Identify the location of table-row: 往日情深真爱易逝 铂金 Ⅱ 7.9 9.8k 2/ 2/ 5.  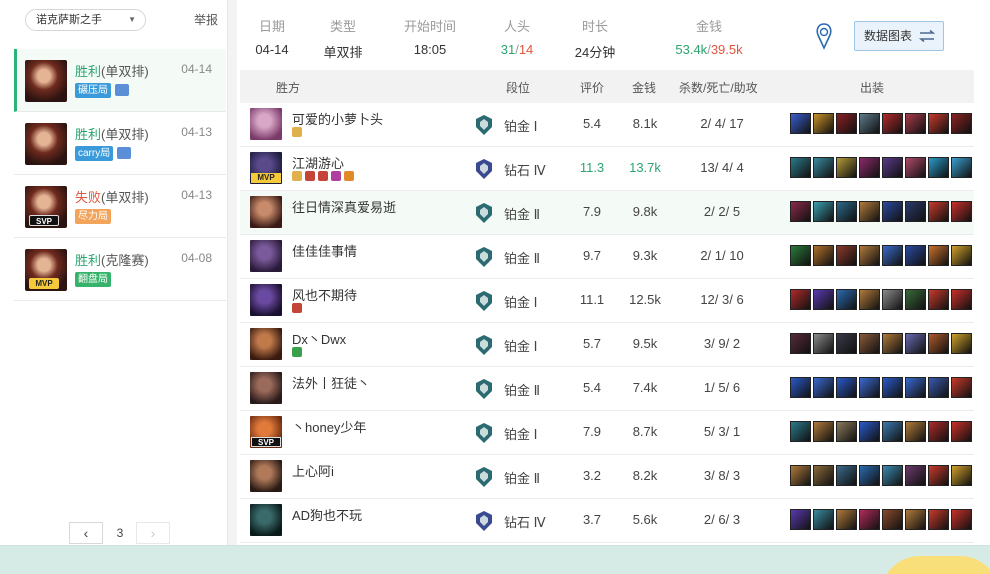
(607, 213).